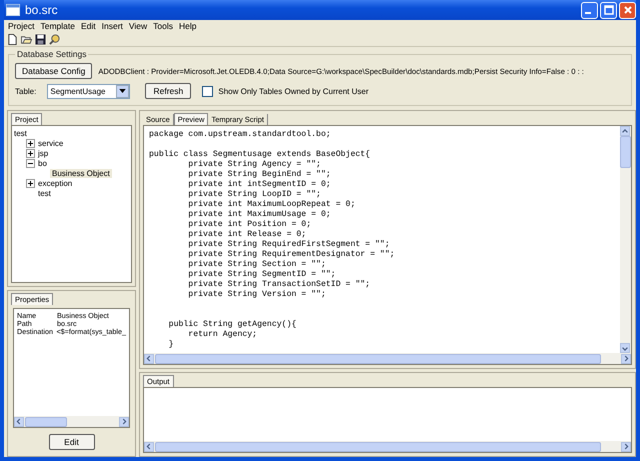 The image size is (640, 461). What do you see at coordinates (26, 39) in the screenshot?
I see `open-folder-icon` at bounding box center [26, 39].